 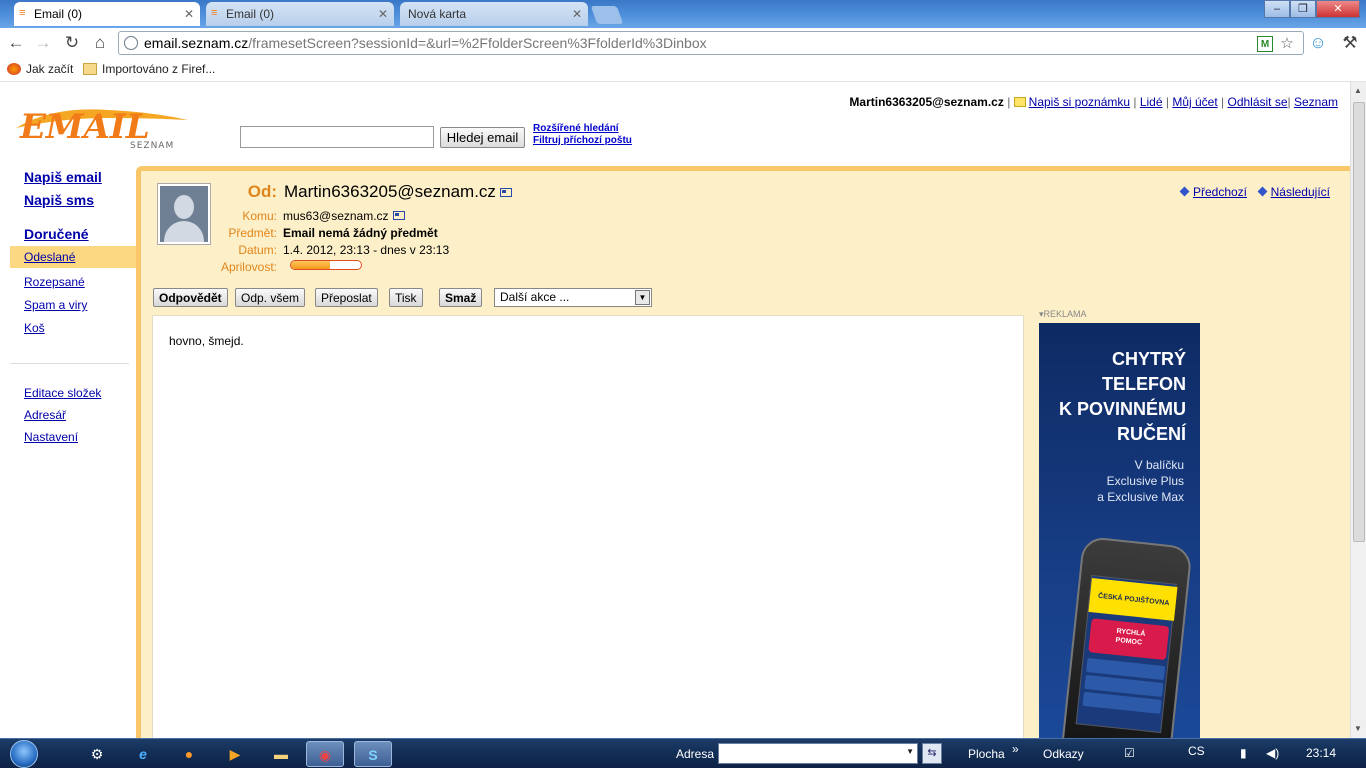 What do you see at coordinates (325, 754) in the screenshot?
I see `taskbar-chrome-icon: ◉` at bounding box center [325, 754].